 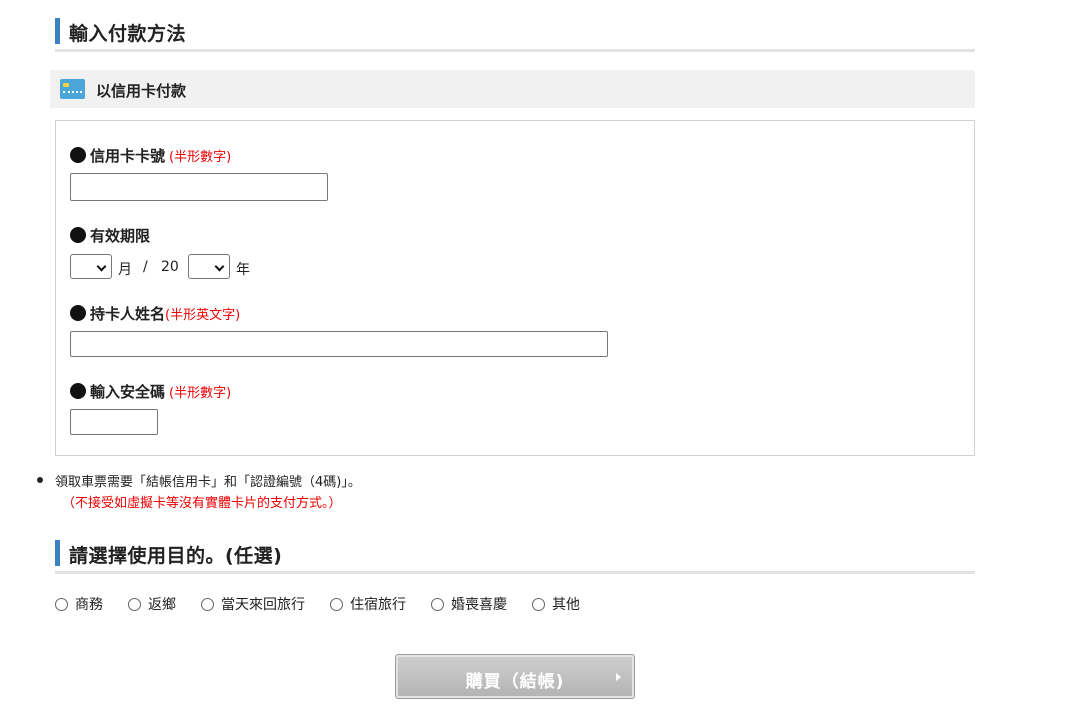 I want to click on card-number-label: 信用卡卡號 (半形數字), so click(x=150, y=155).